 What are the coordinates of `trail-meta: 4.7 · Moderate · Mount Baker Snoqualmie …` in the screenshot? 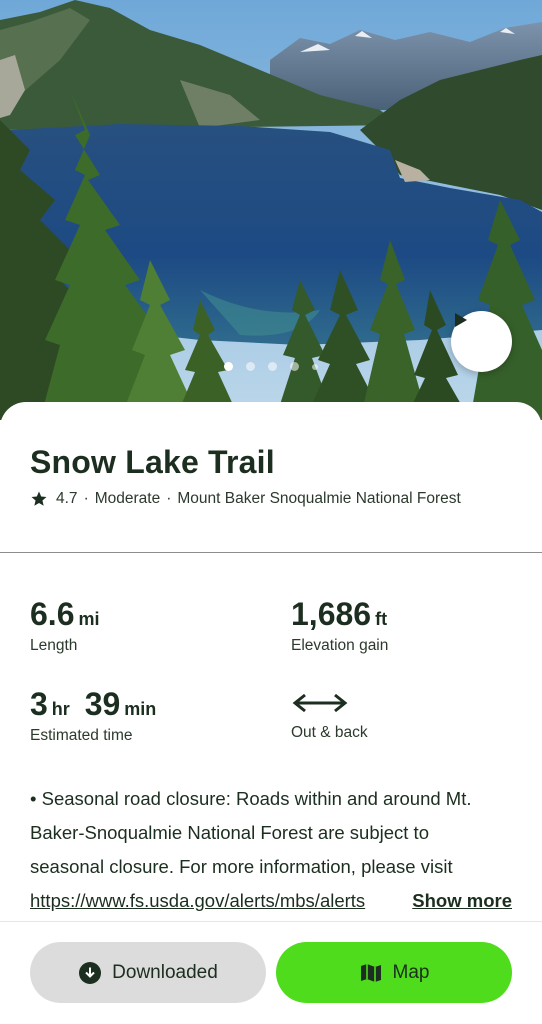 It's located at (245, 499).